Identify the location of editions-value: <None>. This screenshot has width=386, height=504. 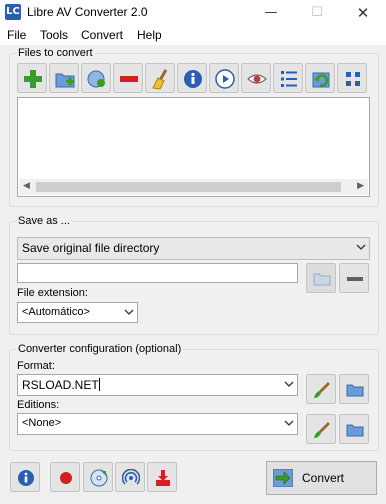
(42, 423).